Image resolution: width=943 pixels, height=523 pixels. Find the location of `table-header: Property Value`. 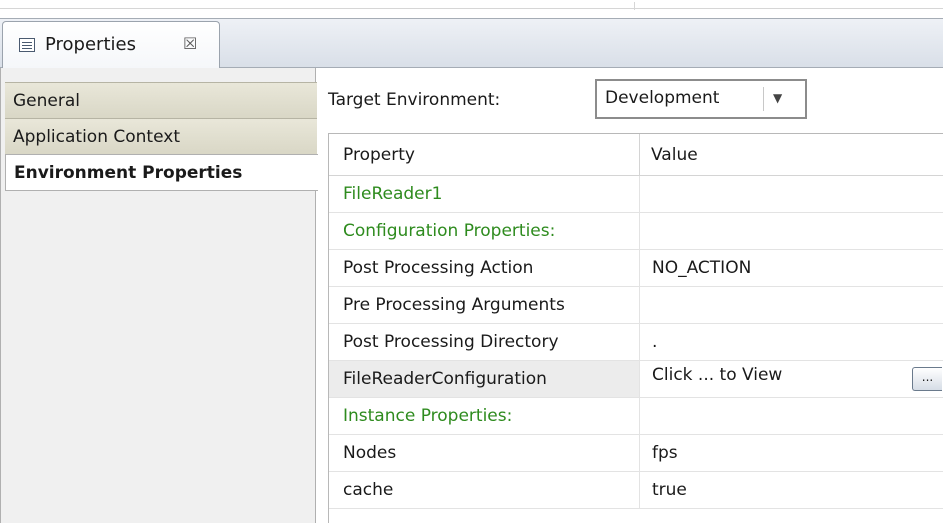

table-header: Property Value is located at coordinates (636, 155).